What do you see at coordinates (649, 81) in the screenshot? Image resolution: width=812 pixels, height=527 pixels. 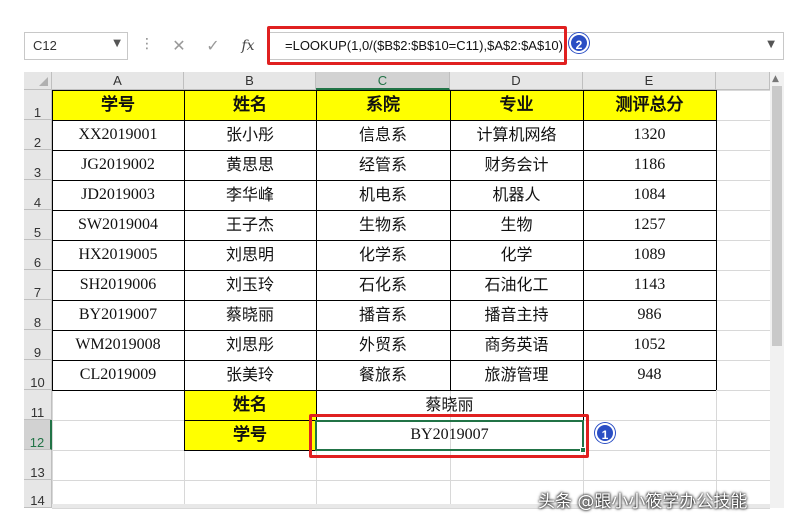 I see `column-header-e: E` at bounding box center [649, 81].